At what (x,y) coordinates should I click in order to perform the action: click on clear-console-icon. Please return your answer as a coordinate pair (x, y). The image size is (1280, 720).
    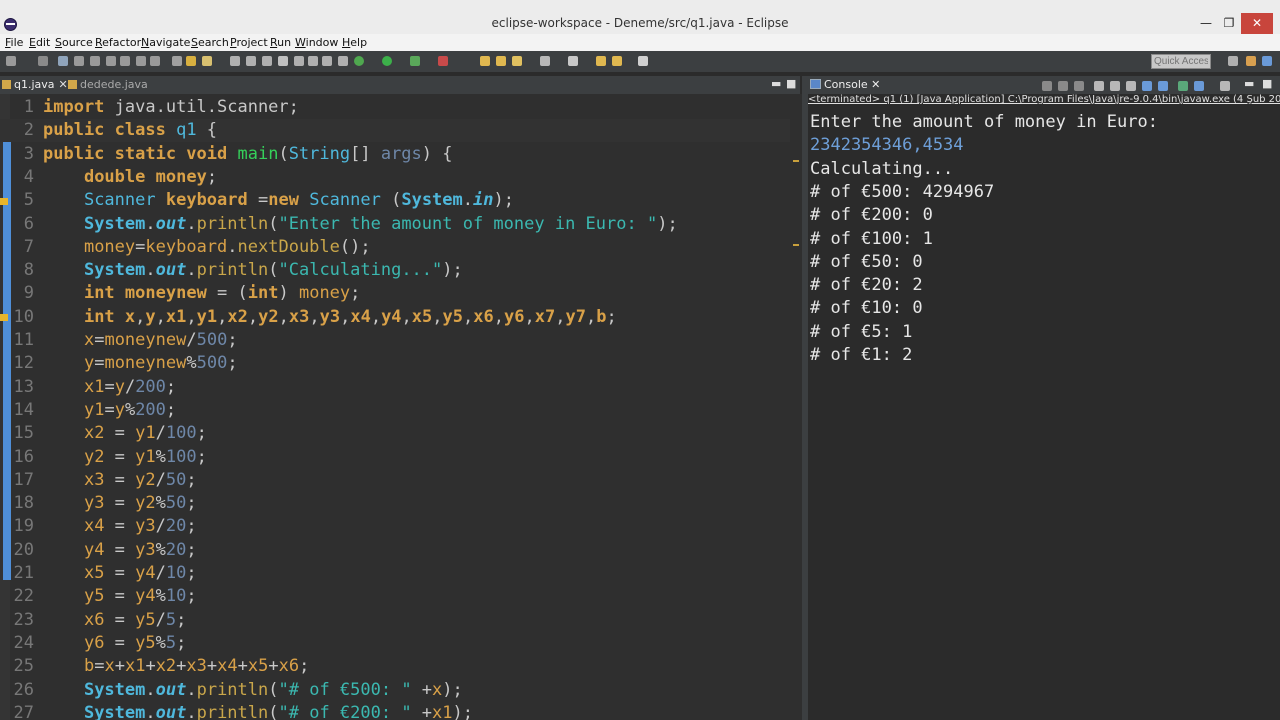
    Looking at the image, I should click on (1099, 86).